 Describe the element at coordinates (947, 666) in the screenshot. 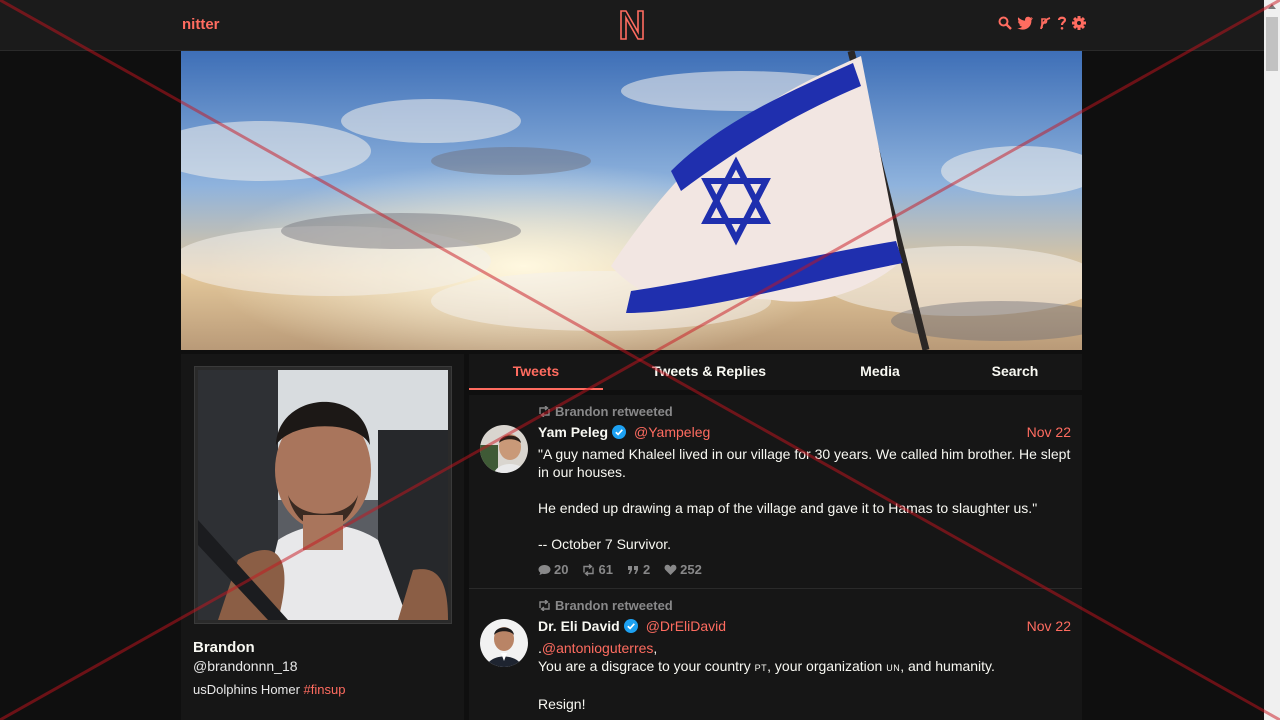

I see `tweet-text: , and humanity.` at that location.